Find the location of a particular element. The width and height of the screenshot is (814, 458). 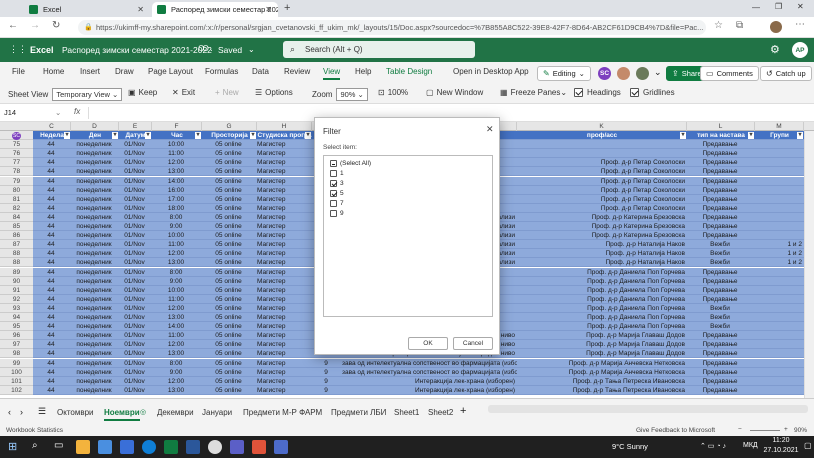

zoom-select: 90% ⌄ is located at coordinates (352, 94).